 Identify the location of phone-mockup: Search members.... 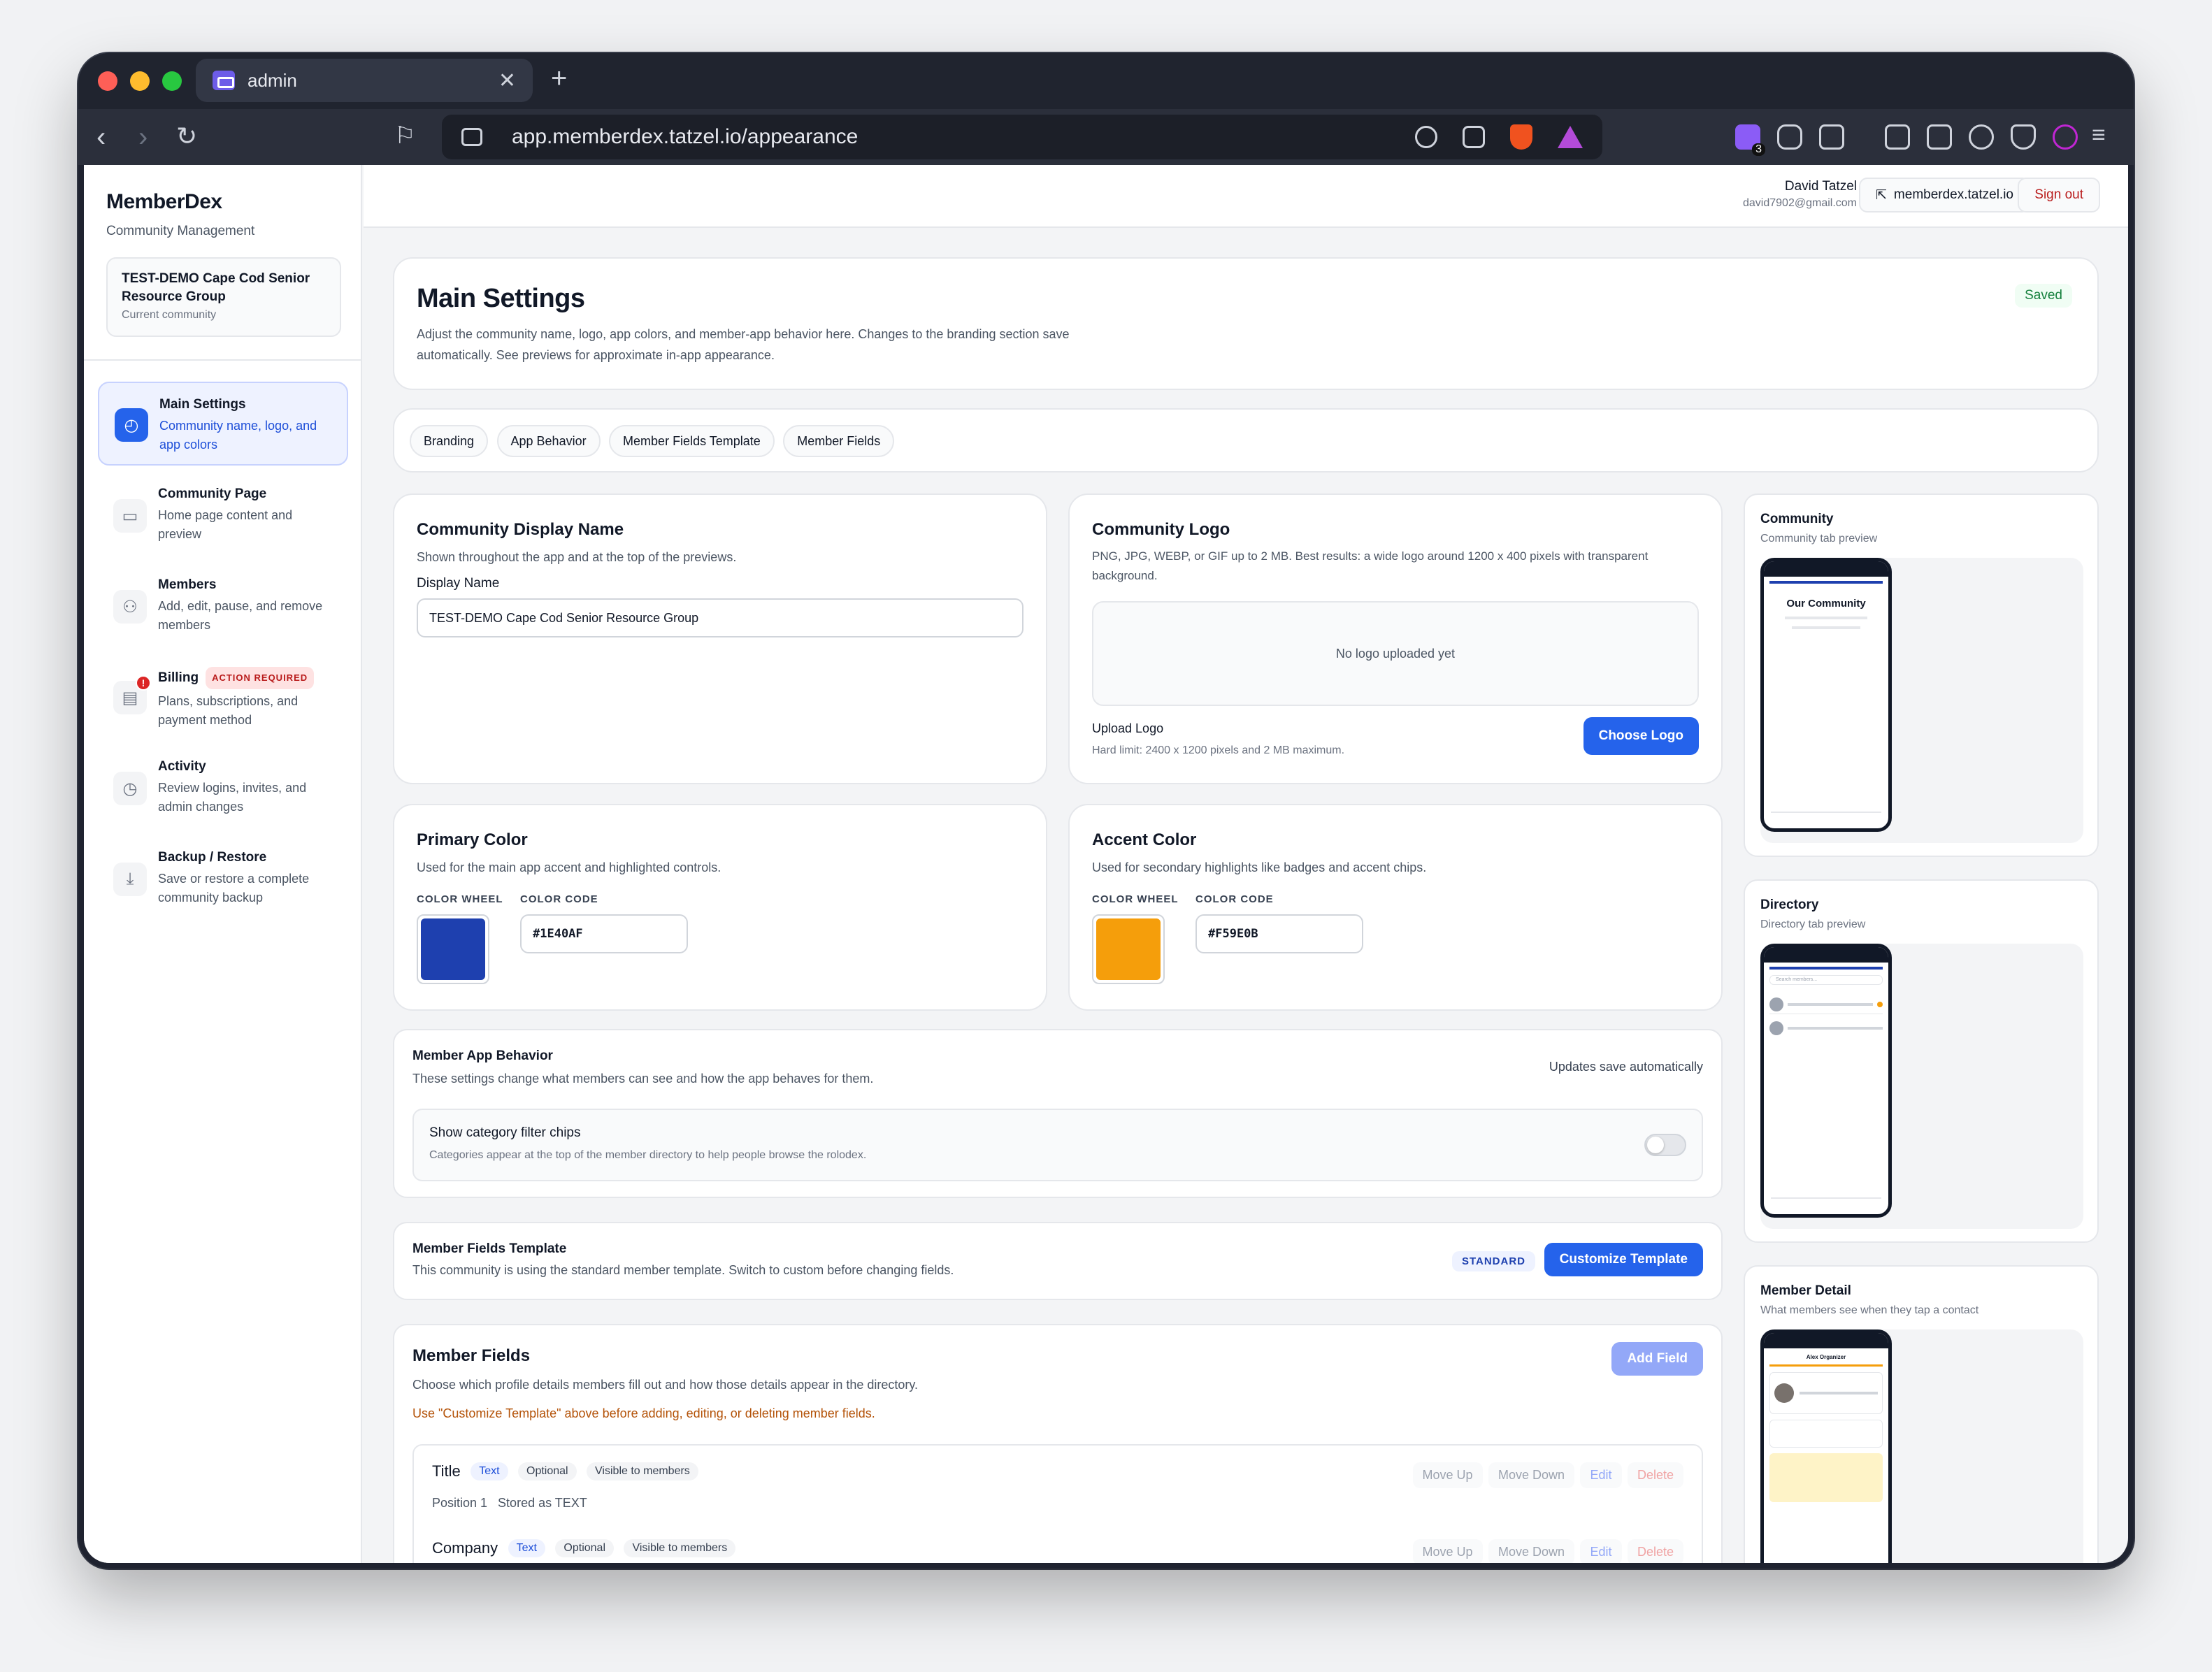
(1826, 1081).